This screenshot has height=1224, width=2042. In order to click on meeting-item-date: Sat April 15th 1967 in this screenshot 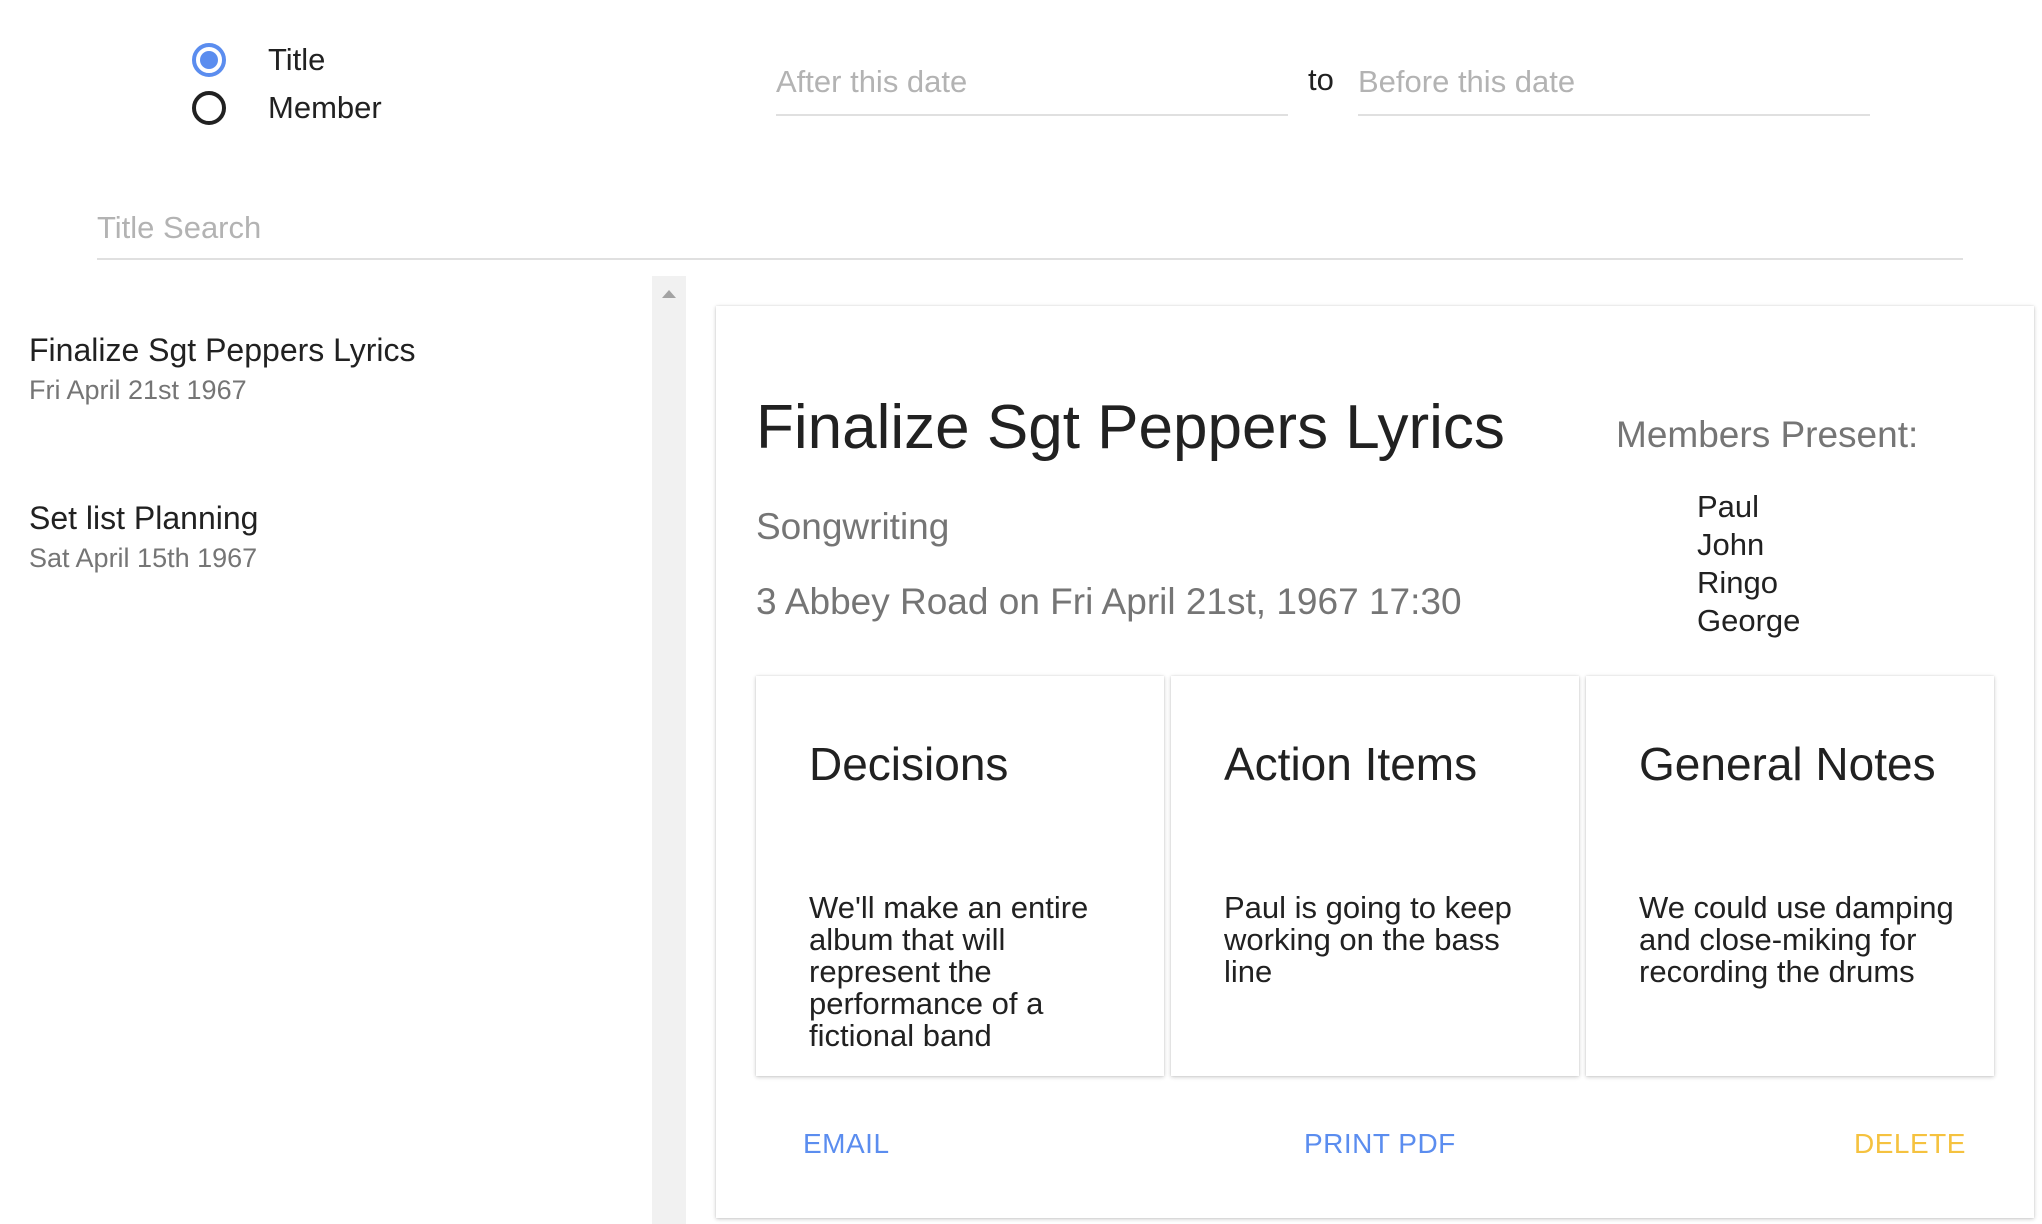, I will do `click(143, 558)`.